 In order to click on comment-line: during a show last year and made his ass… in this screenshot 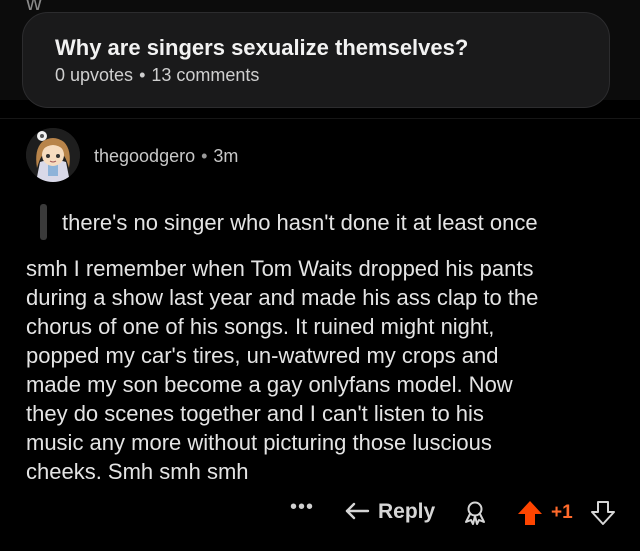, I will do `click(282, 297)`.